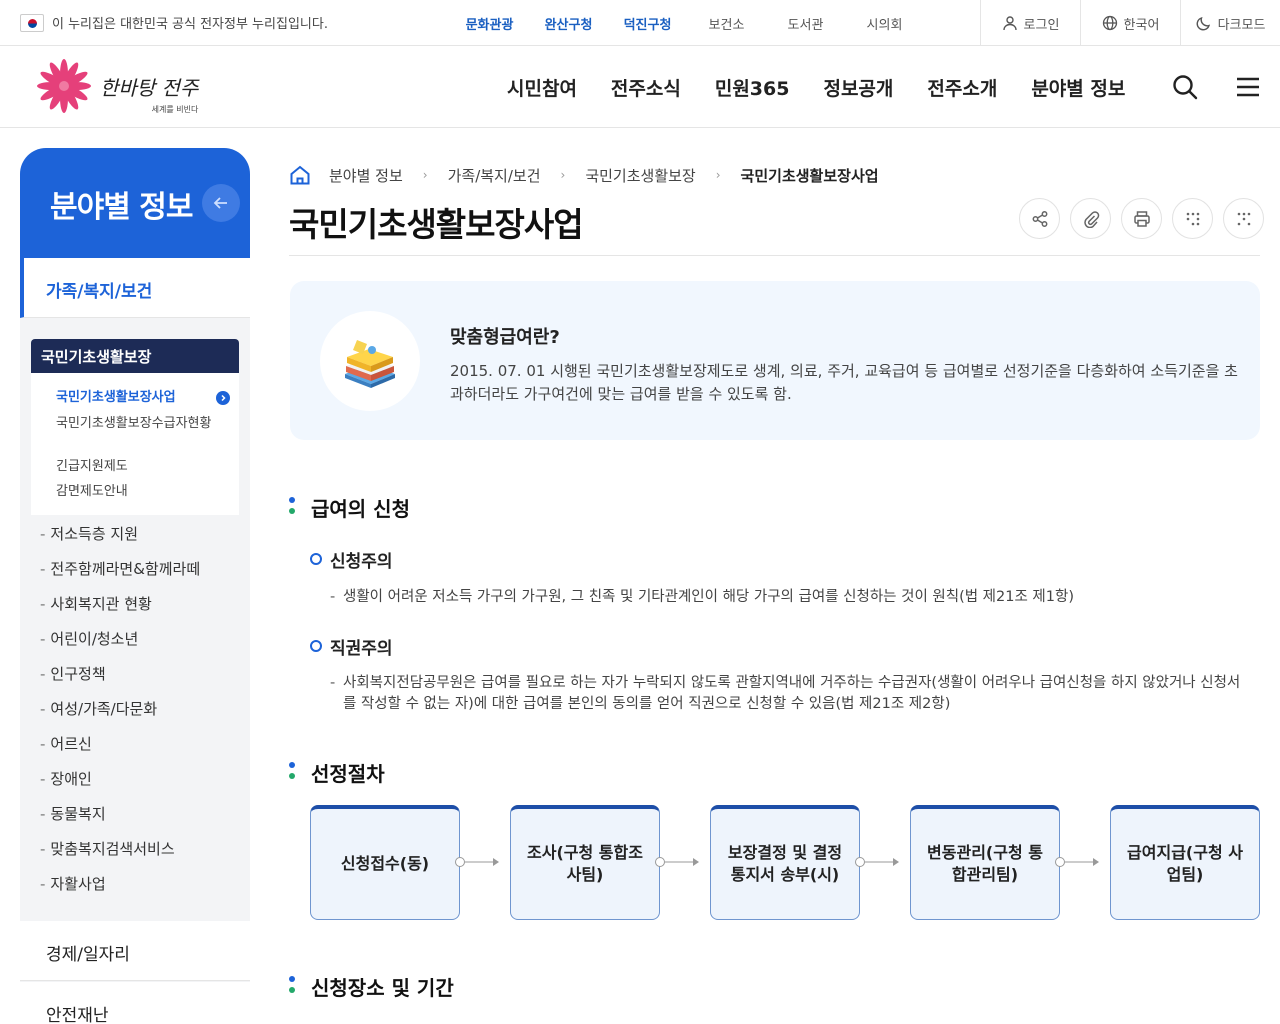 This screenshot has width=1280, height=1024. What do you see at coordinates (385, 862) in the screenshot?
I see `procedure-step-1: 신청접수(동)` at bounding box center [385, 862].